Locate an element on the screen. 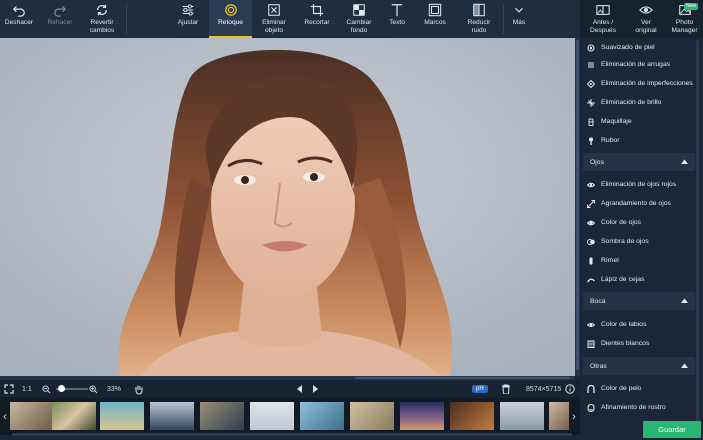 This screenshot has height=440, width=703. status-bar: 1:1 33% pH 8574×5715 is located at coordinates (290, 389).